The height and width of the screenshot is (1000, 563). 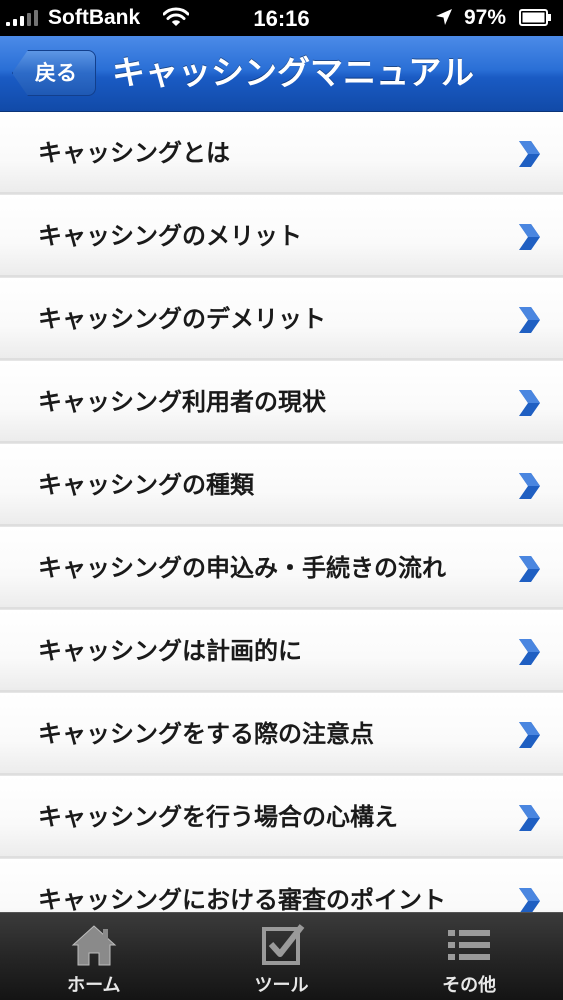 I want to click on tab-label: その他, so click(x=469, y=985).